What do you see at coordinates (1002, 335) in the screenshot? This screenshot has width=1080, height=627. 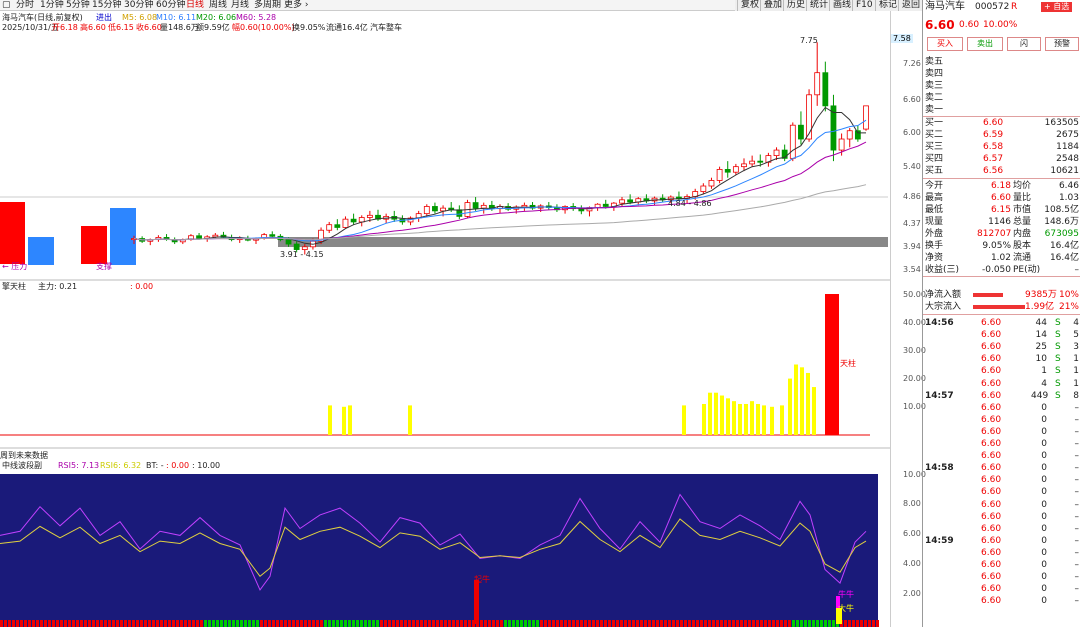 I see `tick-row: 6.60 14 S 5` at bounding box center [1002, 335].